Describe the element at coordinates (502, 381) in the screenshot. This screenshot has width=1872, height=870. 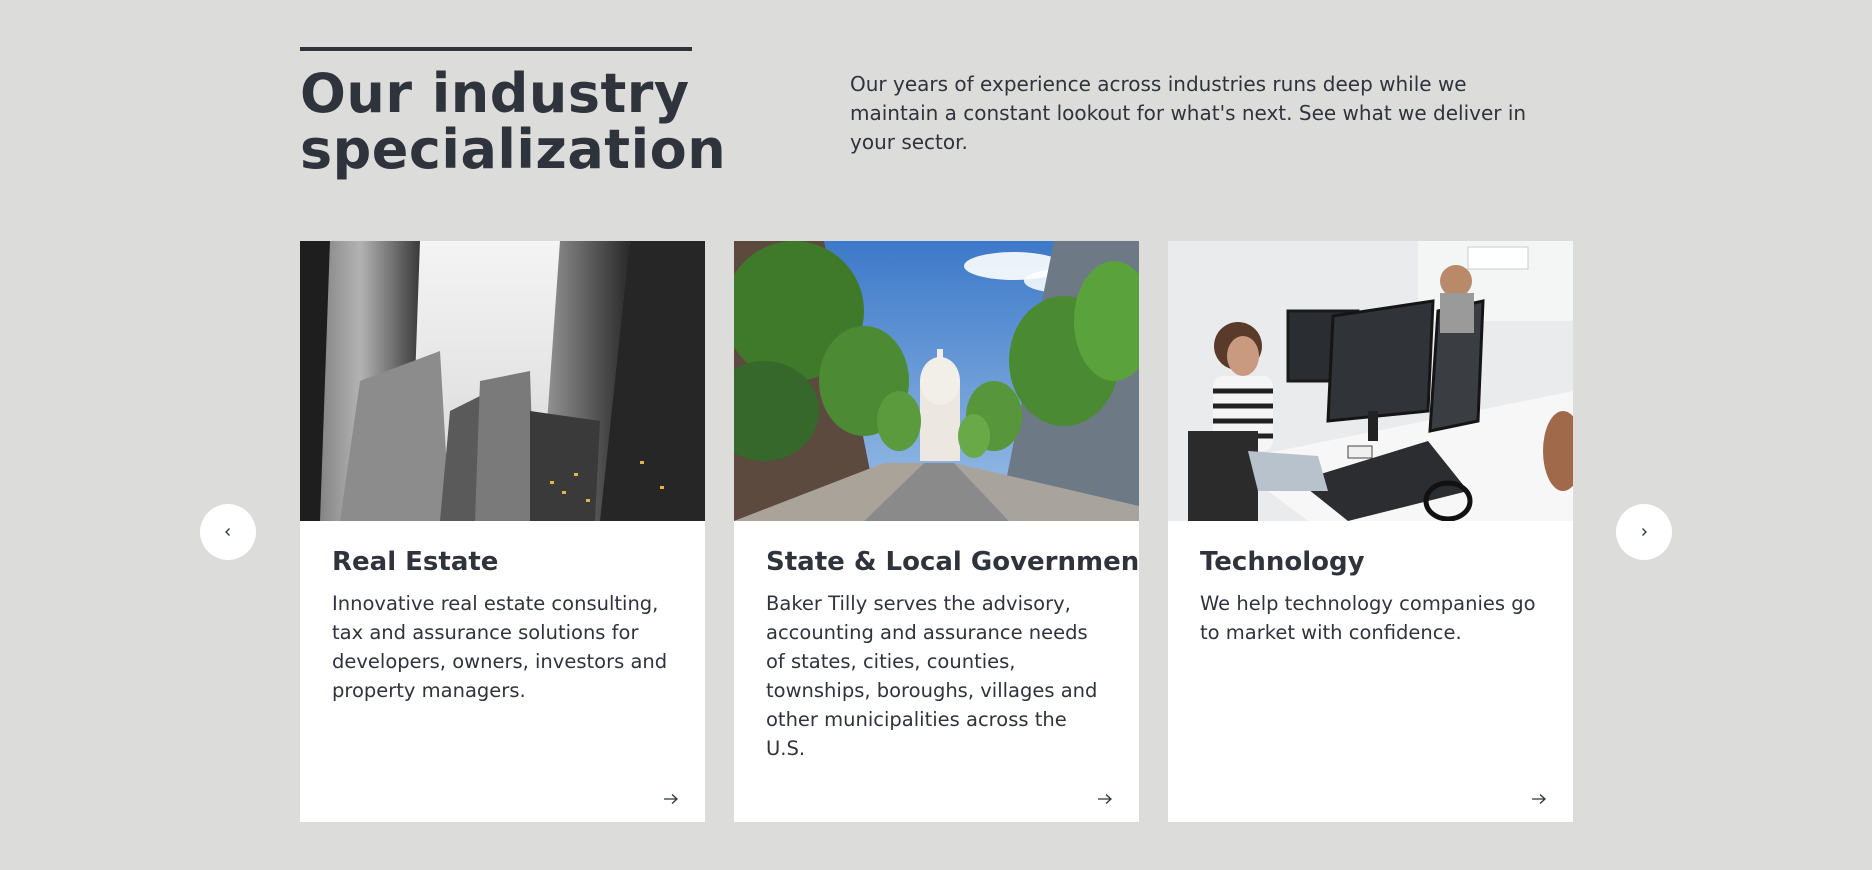
I see `skyscrapers-photo` at that location.